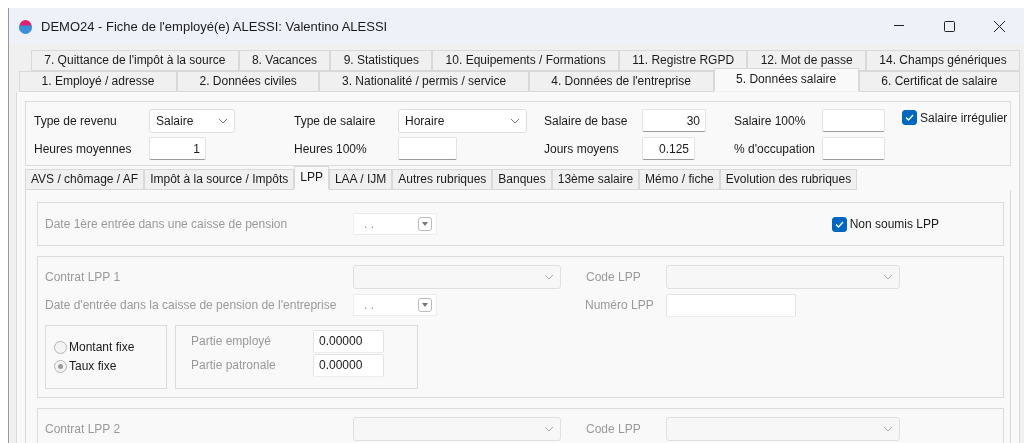 The image size is (1024, 443). I want to click on field-label: Heures moyennes, so click(83, 148).